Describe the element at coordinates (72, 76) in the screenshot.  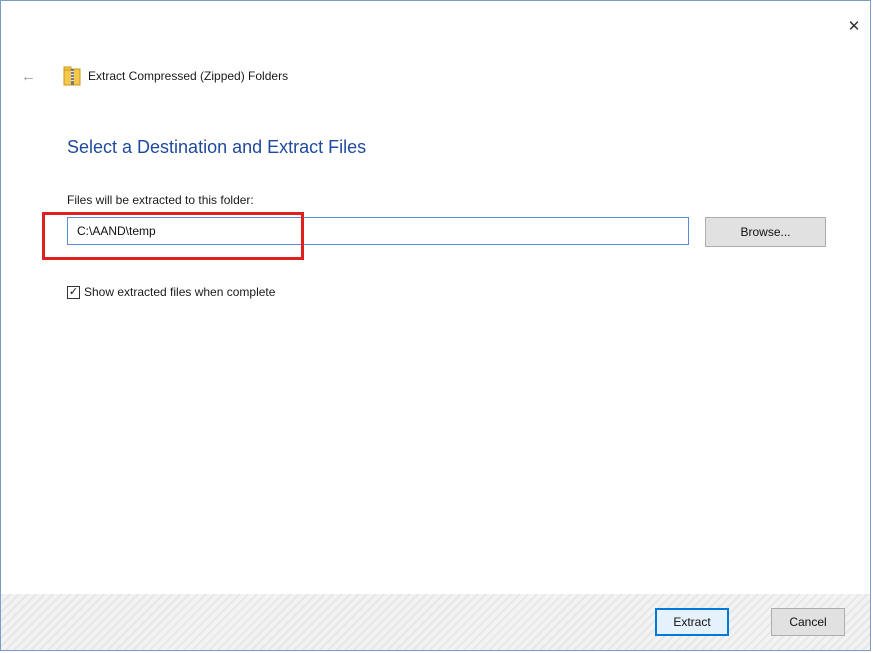
I see `zip-folder-icon` at that location.